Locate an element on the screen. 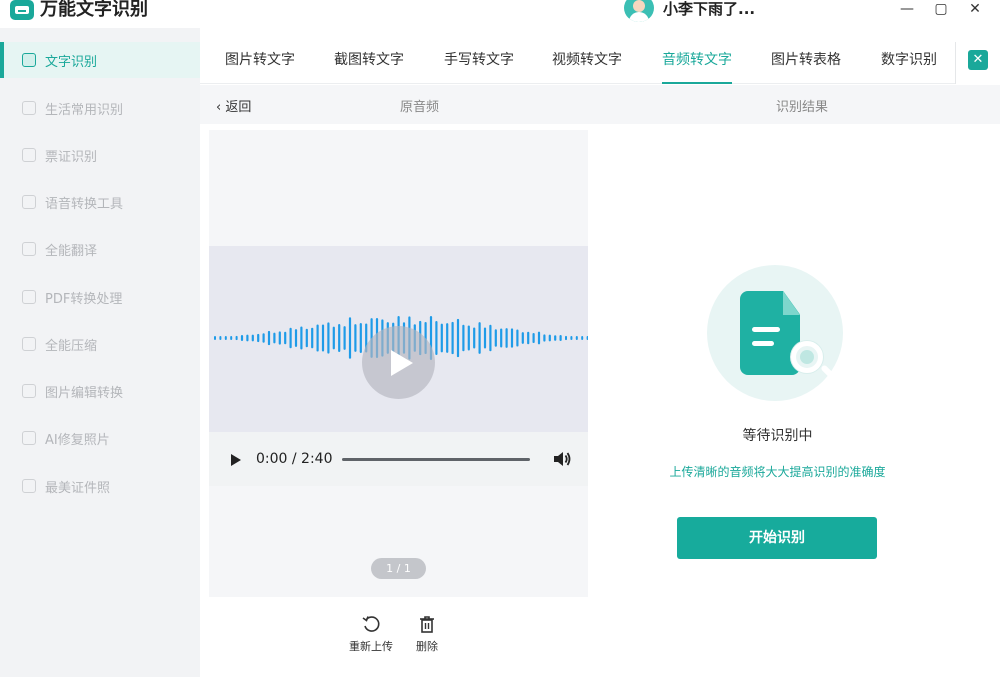  sidebar-item-label: 文字识别 is located at coordinates (71, 62).